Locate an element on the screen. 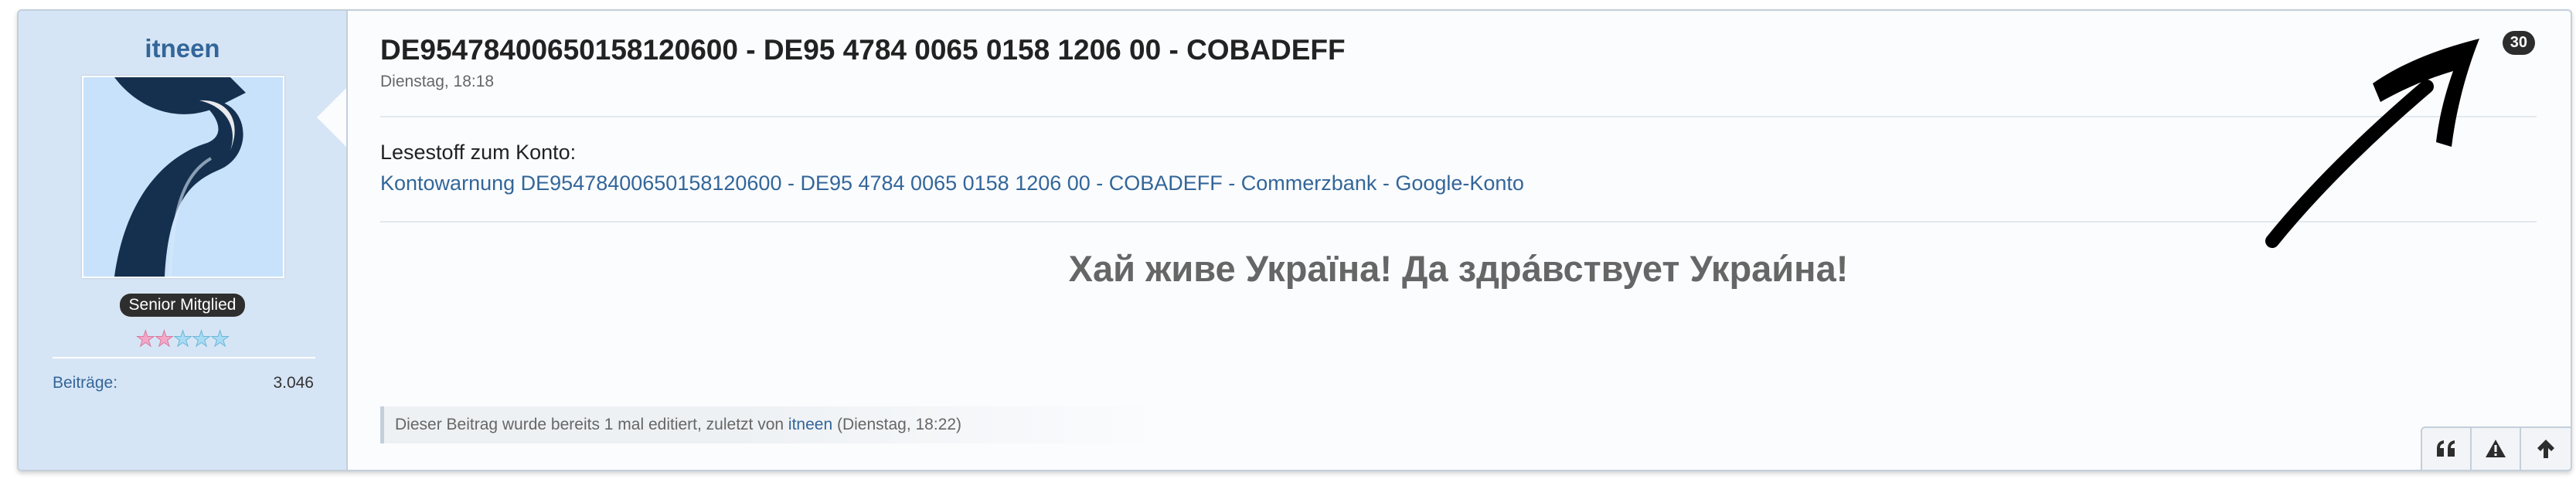 This screenshot has height=479, width=2576. warning-icon is located at coordinates (2496, 448).